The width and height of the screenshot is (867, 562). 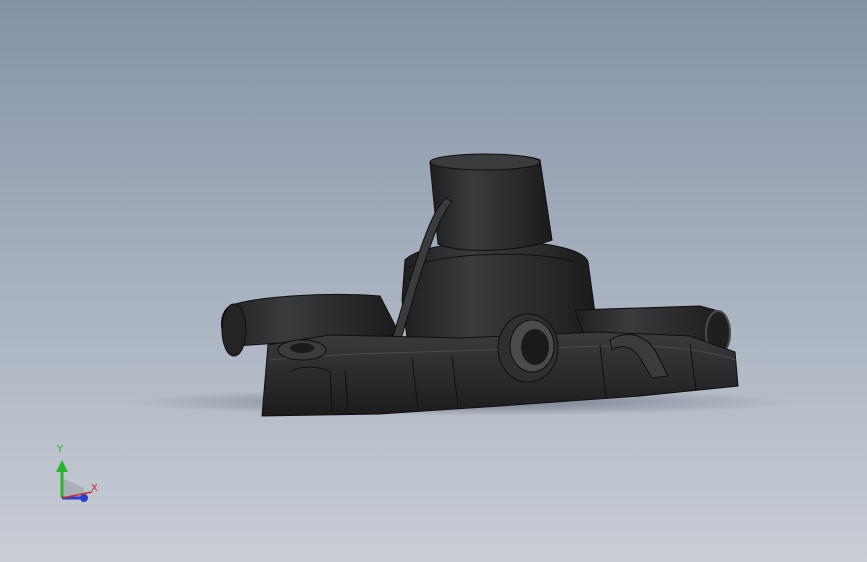 What do you see at coordinates (84, 498) in the screenshot?
I see `triad-z-end` at bounding box center [84, 498].